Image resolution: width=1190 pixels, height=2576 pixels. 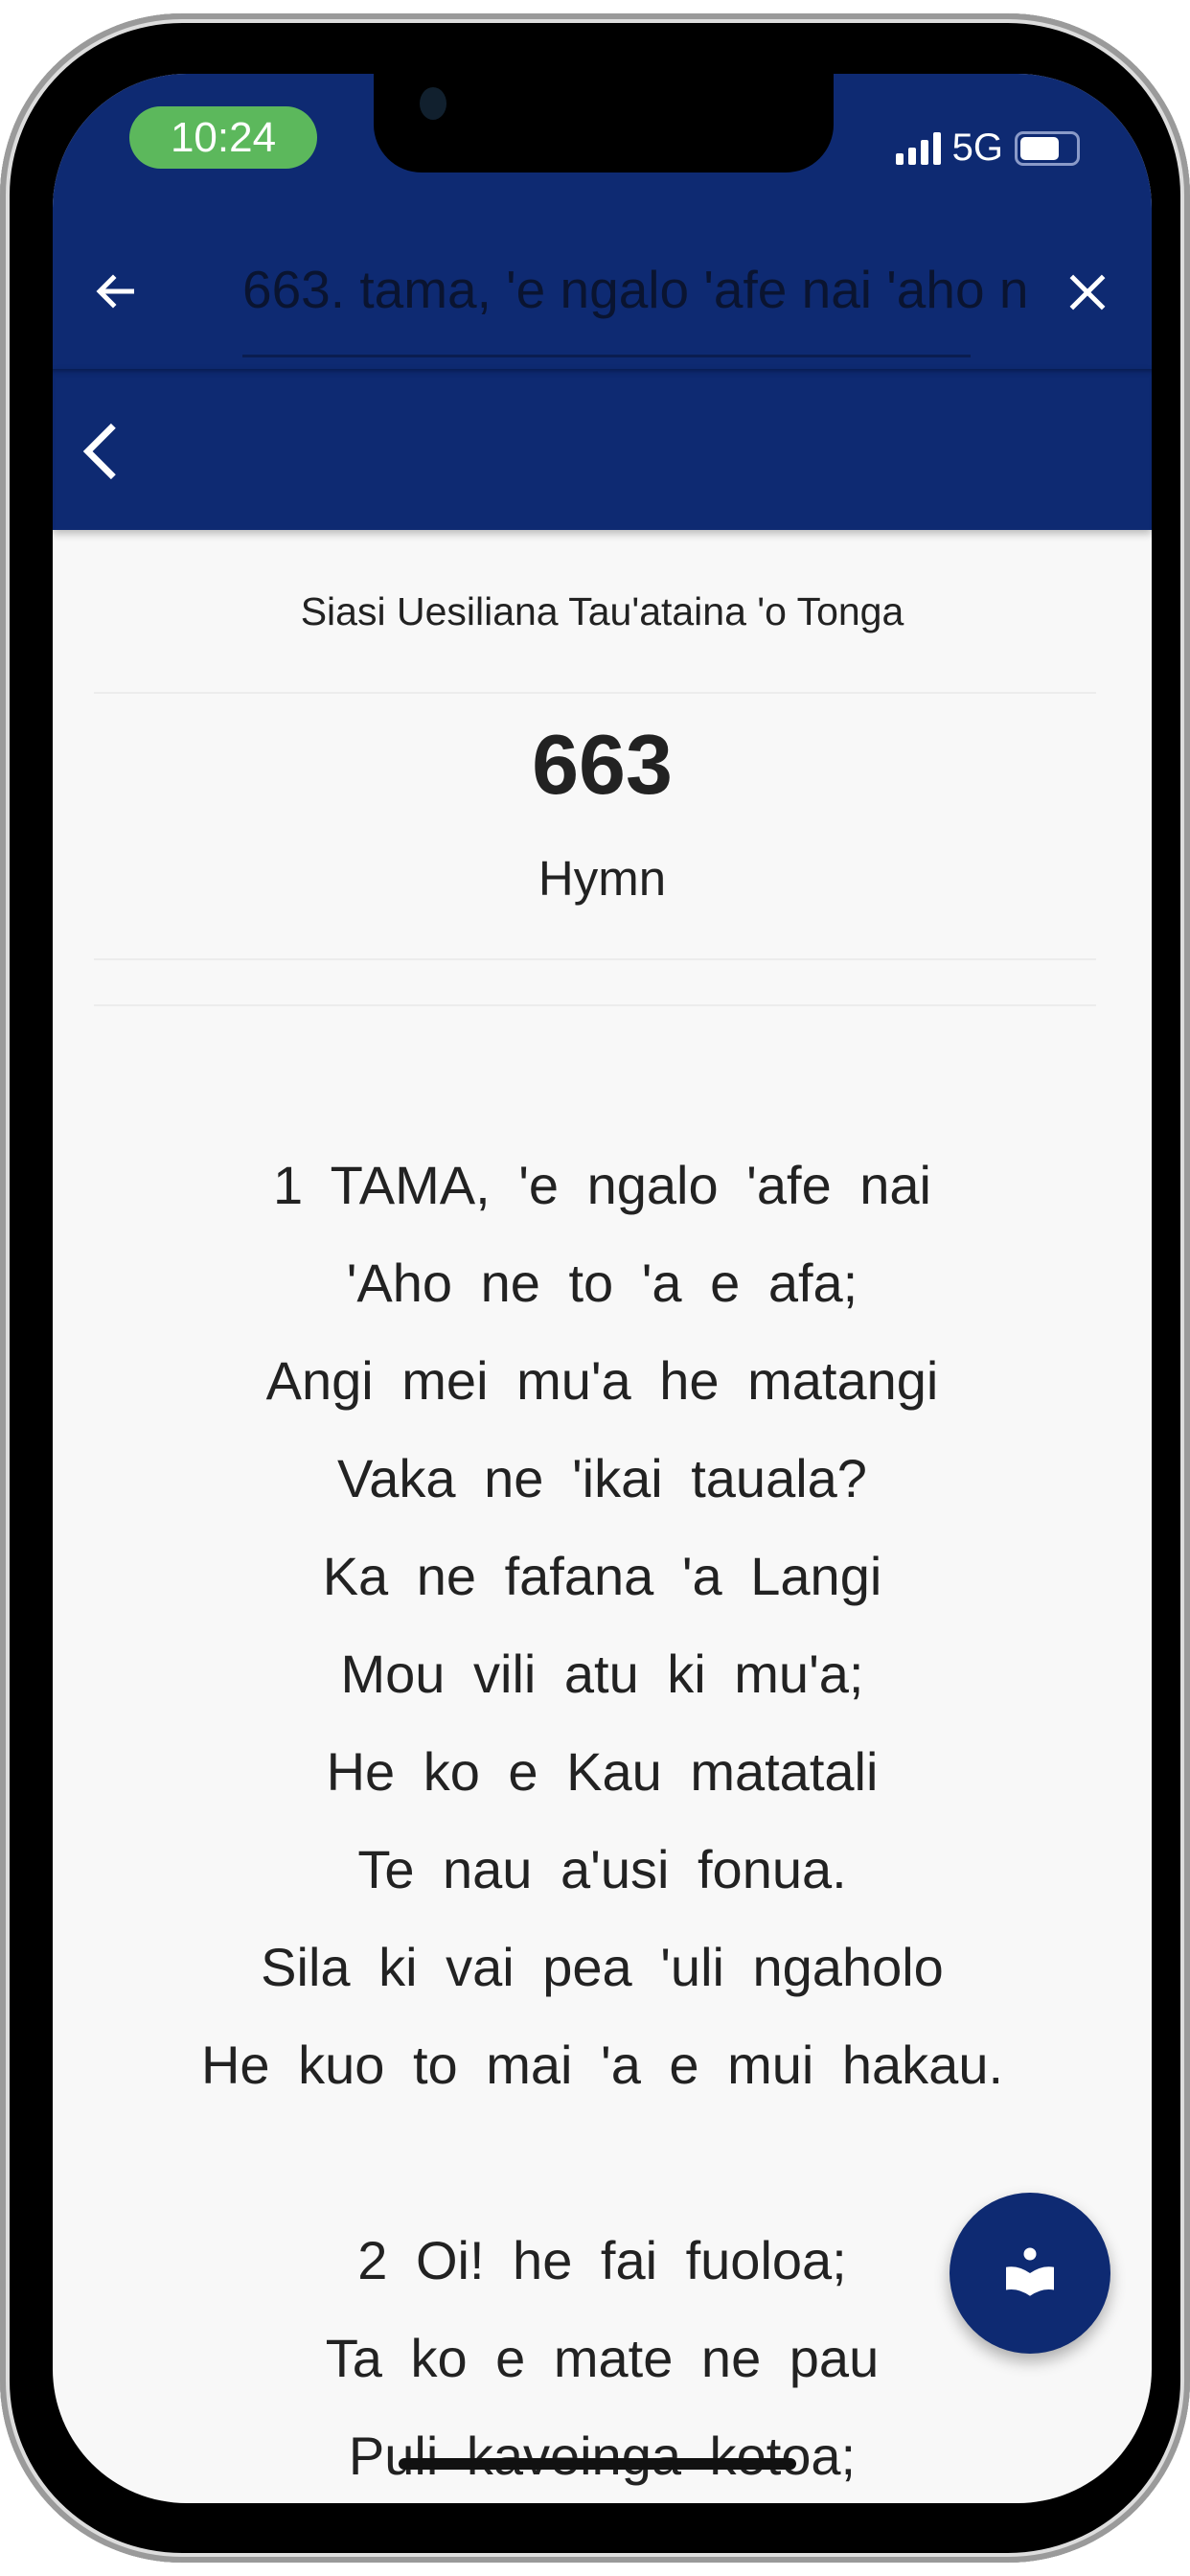 I want to click on lyric-line: He ko e Kau matatali, so click(x=603, y=1771).